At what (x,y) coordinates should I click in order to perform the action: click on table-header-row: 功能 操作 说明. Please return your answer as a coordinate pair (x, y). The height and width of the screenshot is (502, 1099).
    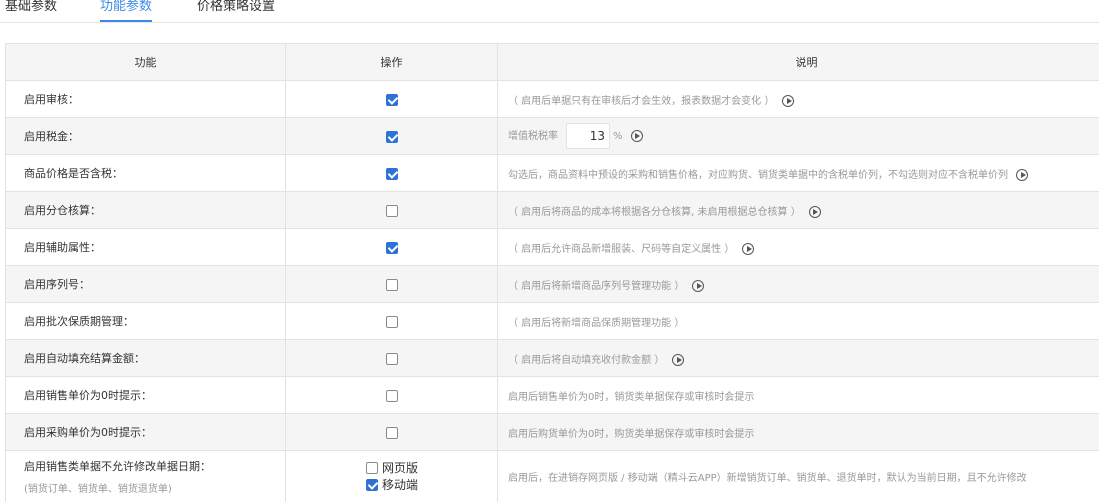
    Looking at the image, I should click on (552, 62).